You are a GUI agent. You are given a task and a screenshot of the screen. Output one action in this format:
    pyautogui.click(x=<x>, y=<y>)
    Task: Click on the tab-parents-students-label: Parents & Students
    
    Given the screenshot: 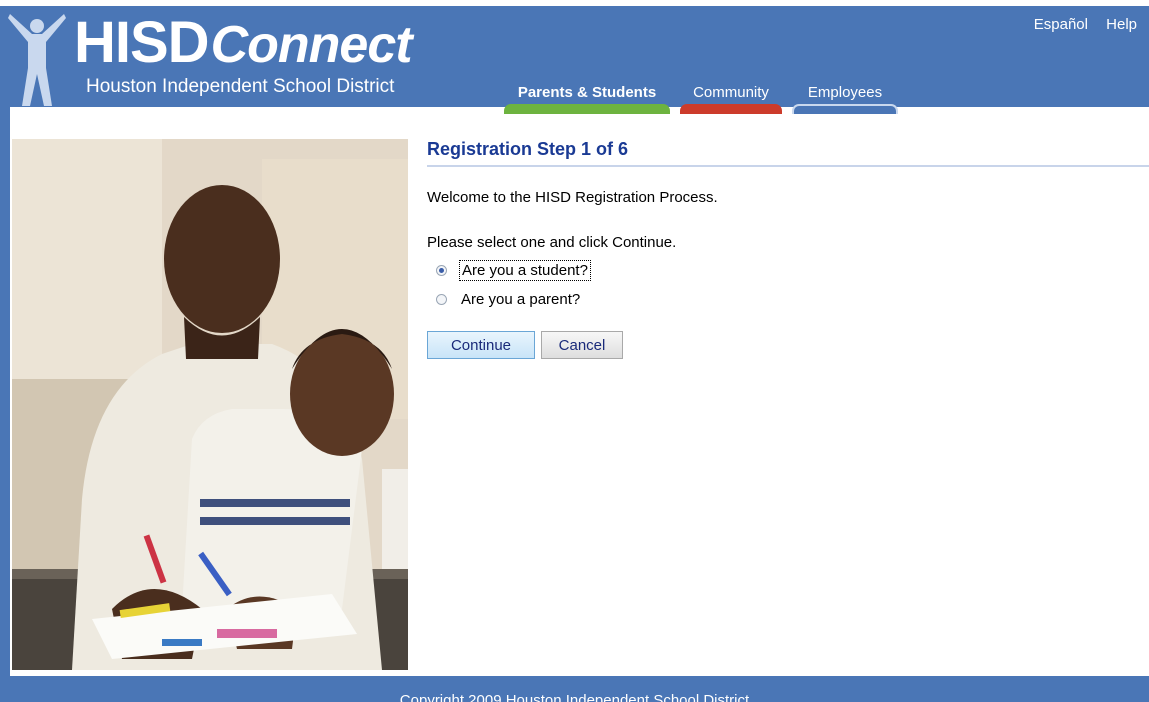 What is the action you would take?
    pyautogui.click(x=587, y=92)
    